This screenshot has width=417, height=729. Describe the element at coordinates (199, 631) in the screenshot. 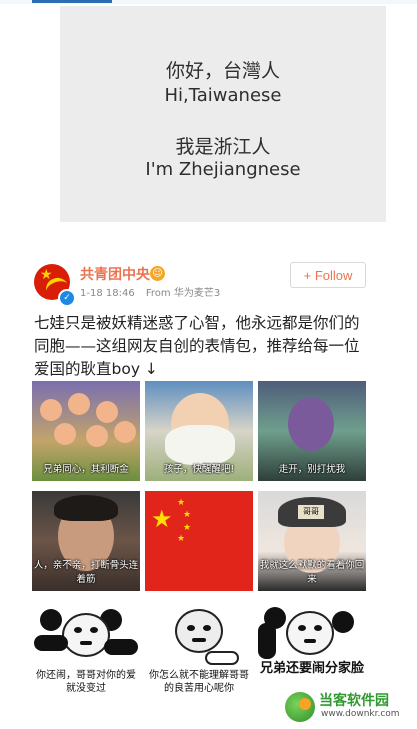

I see `meme-face` at that location.